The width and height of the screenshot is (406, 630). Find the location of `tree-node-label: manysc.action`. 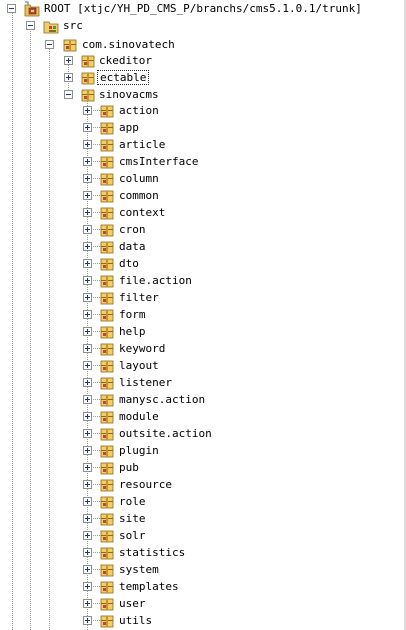

tree-node-label: manysc.action is located at coordinates (162, 399).